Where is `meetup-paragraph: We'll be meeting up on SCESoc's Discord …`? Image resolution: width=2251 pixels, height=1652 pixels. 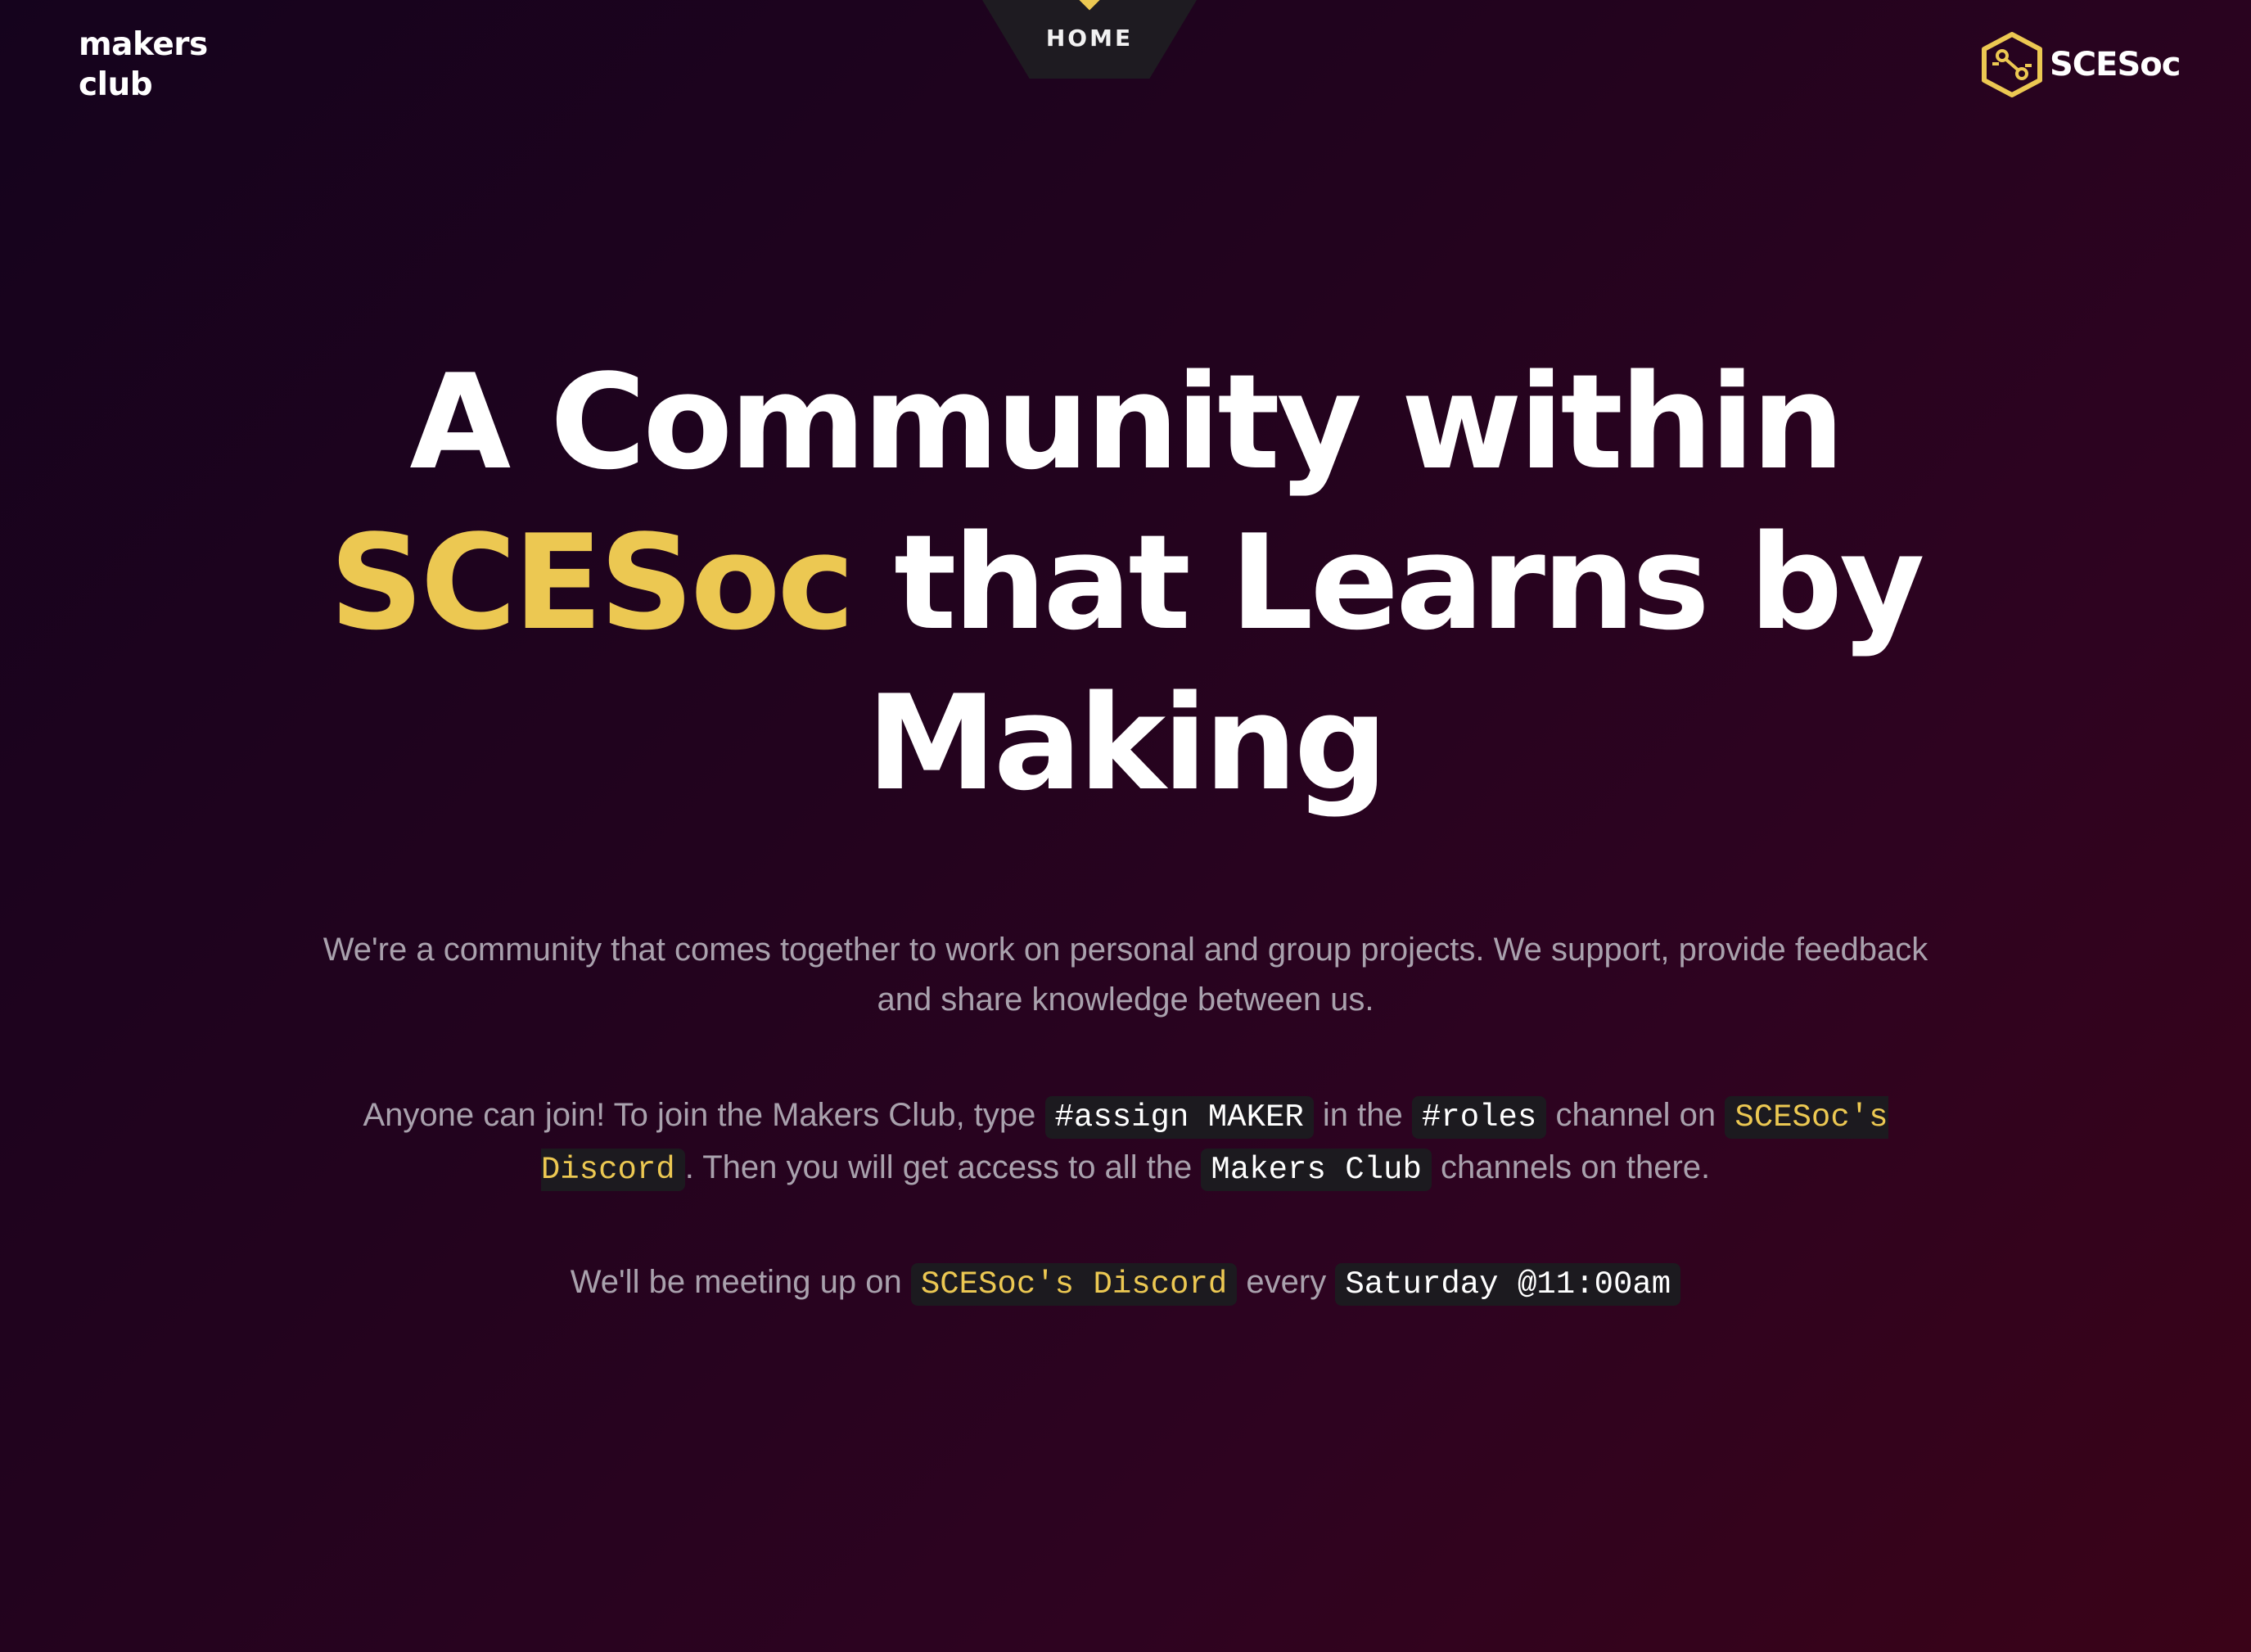
meetup-paragraph: We'll be meeting up on SCESoc's Discord … is located at coordinates (1125, 1283).